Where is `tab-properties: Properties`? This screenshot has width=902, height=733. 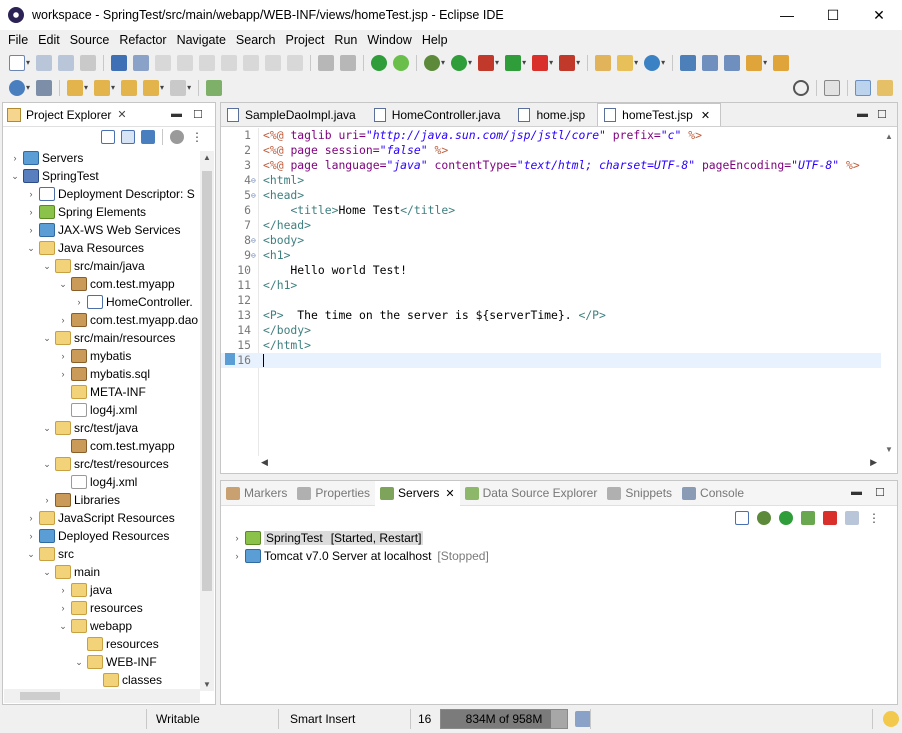 tab-properties: Properties is located at coordinates (333, 493).